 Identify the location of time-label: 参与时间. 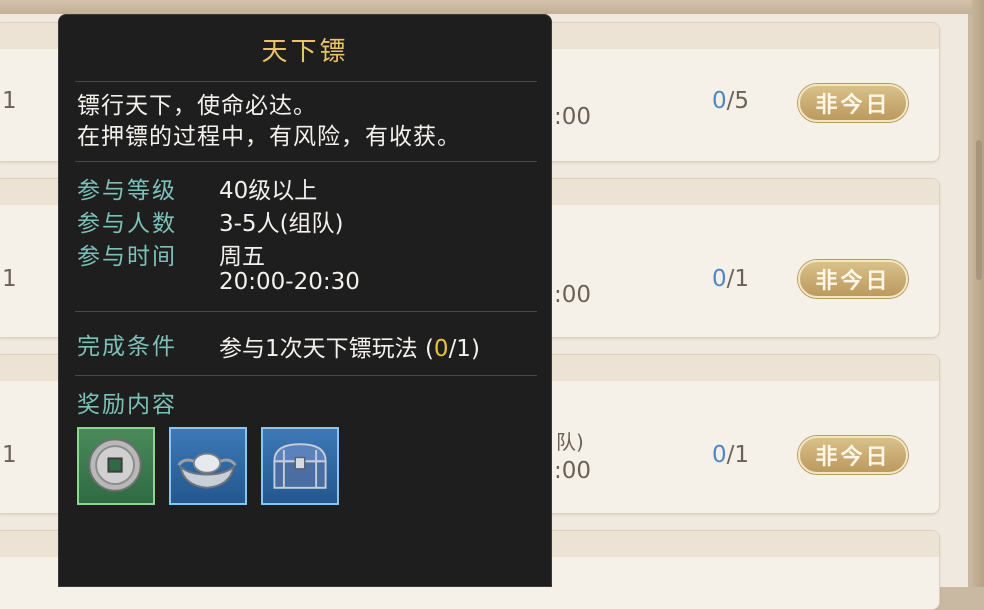
(127, 257).